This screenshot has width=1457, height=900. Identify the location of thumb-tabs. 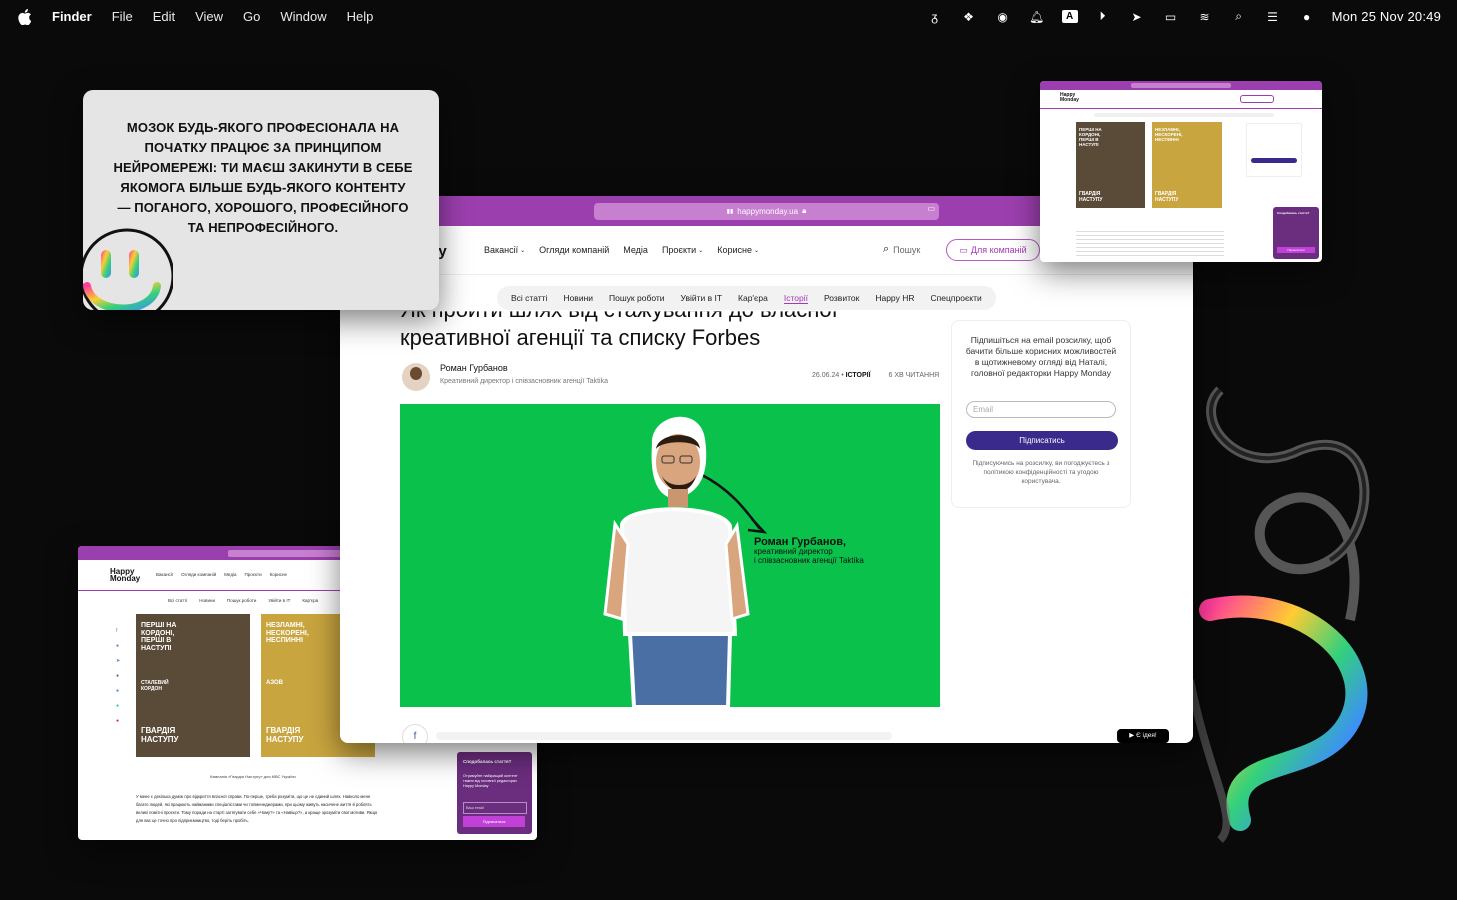
(1184, 115).